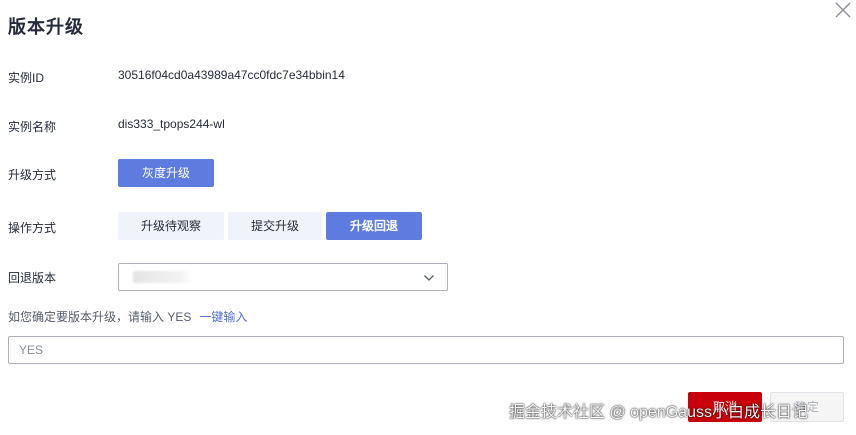 The image size is (856, 435). Describe the element at coordinates (100, 317) in the screenshot. I see `confirm-prompt-text: 如您确定要版本升级，请输入 YES` at that location.